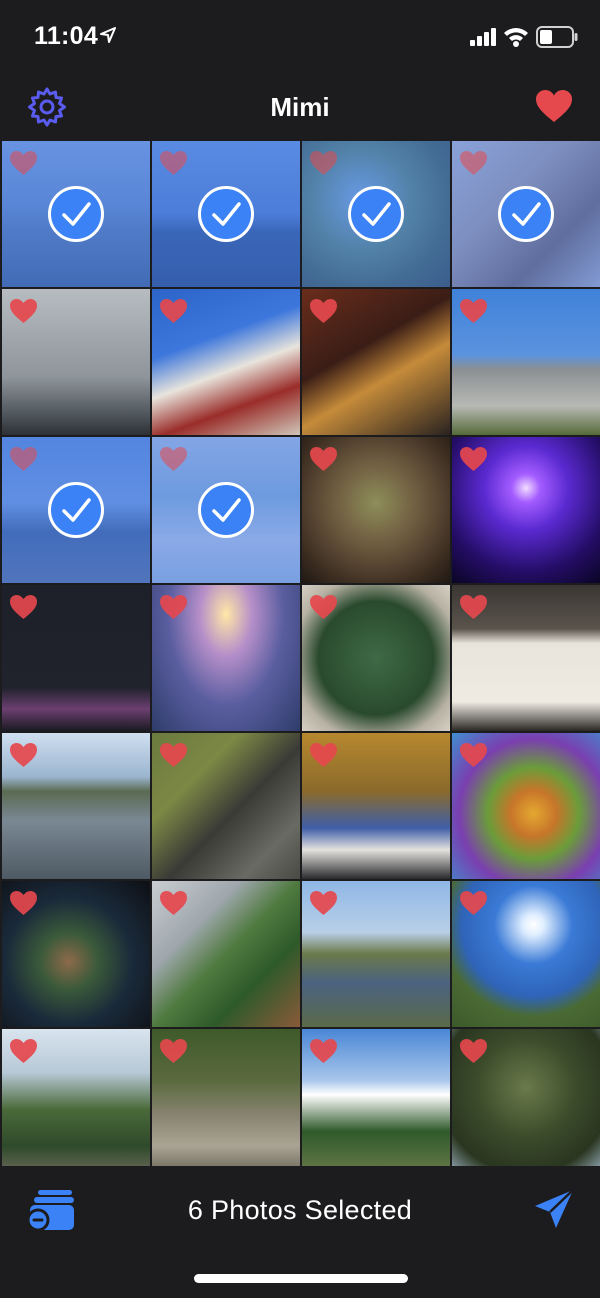  Describe the element at coordinates (516, 37) in the screenshot. I see `wifi-icon` at that location.